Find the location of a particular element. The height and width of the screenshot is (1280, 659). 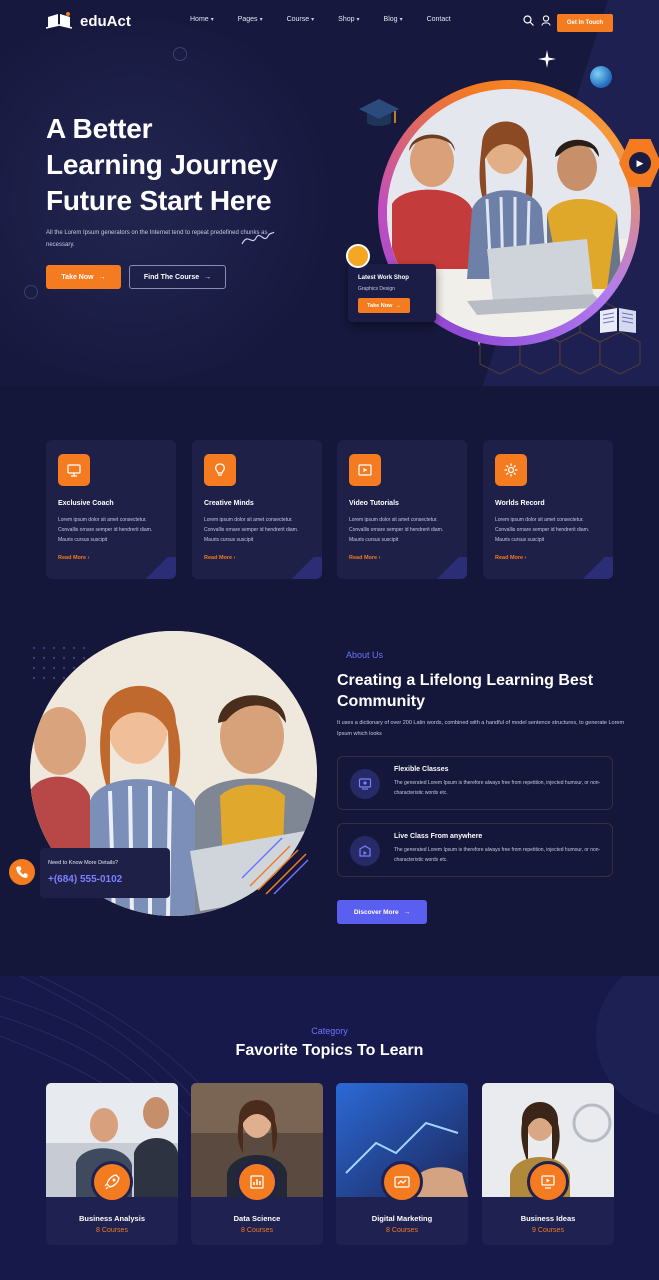

nav-item-shop: Shop ▾ is located at coordinates (348, 19).